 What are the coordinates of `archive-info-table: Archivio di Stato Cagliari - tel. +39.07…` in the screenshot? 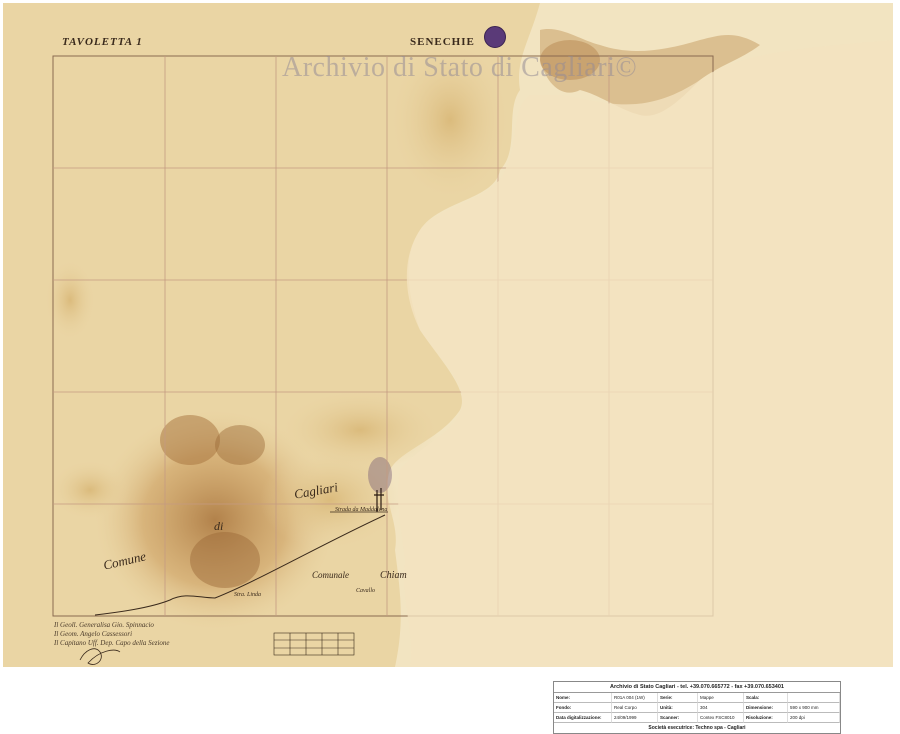 It's located at (697, 707).